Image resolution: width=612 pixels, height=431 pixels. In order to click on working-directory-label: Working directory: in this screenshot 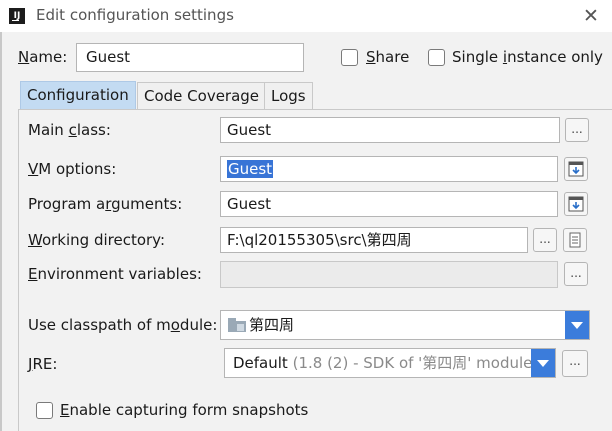, I will do `click(97, 240)`.